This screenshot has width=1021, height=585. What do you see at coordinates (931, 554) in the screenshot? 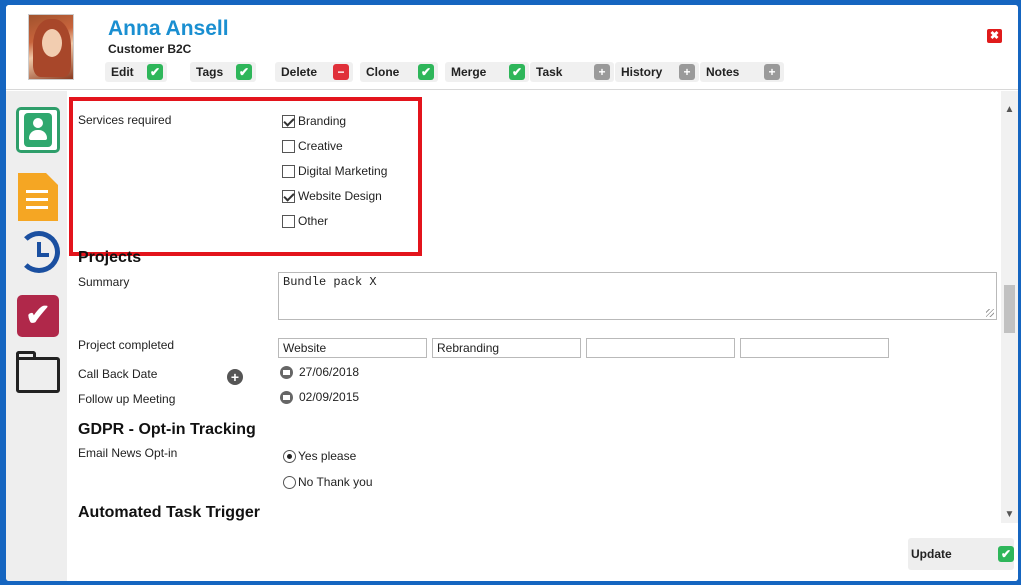
I see `update-label: Update` at bounding box center [931, 554].